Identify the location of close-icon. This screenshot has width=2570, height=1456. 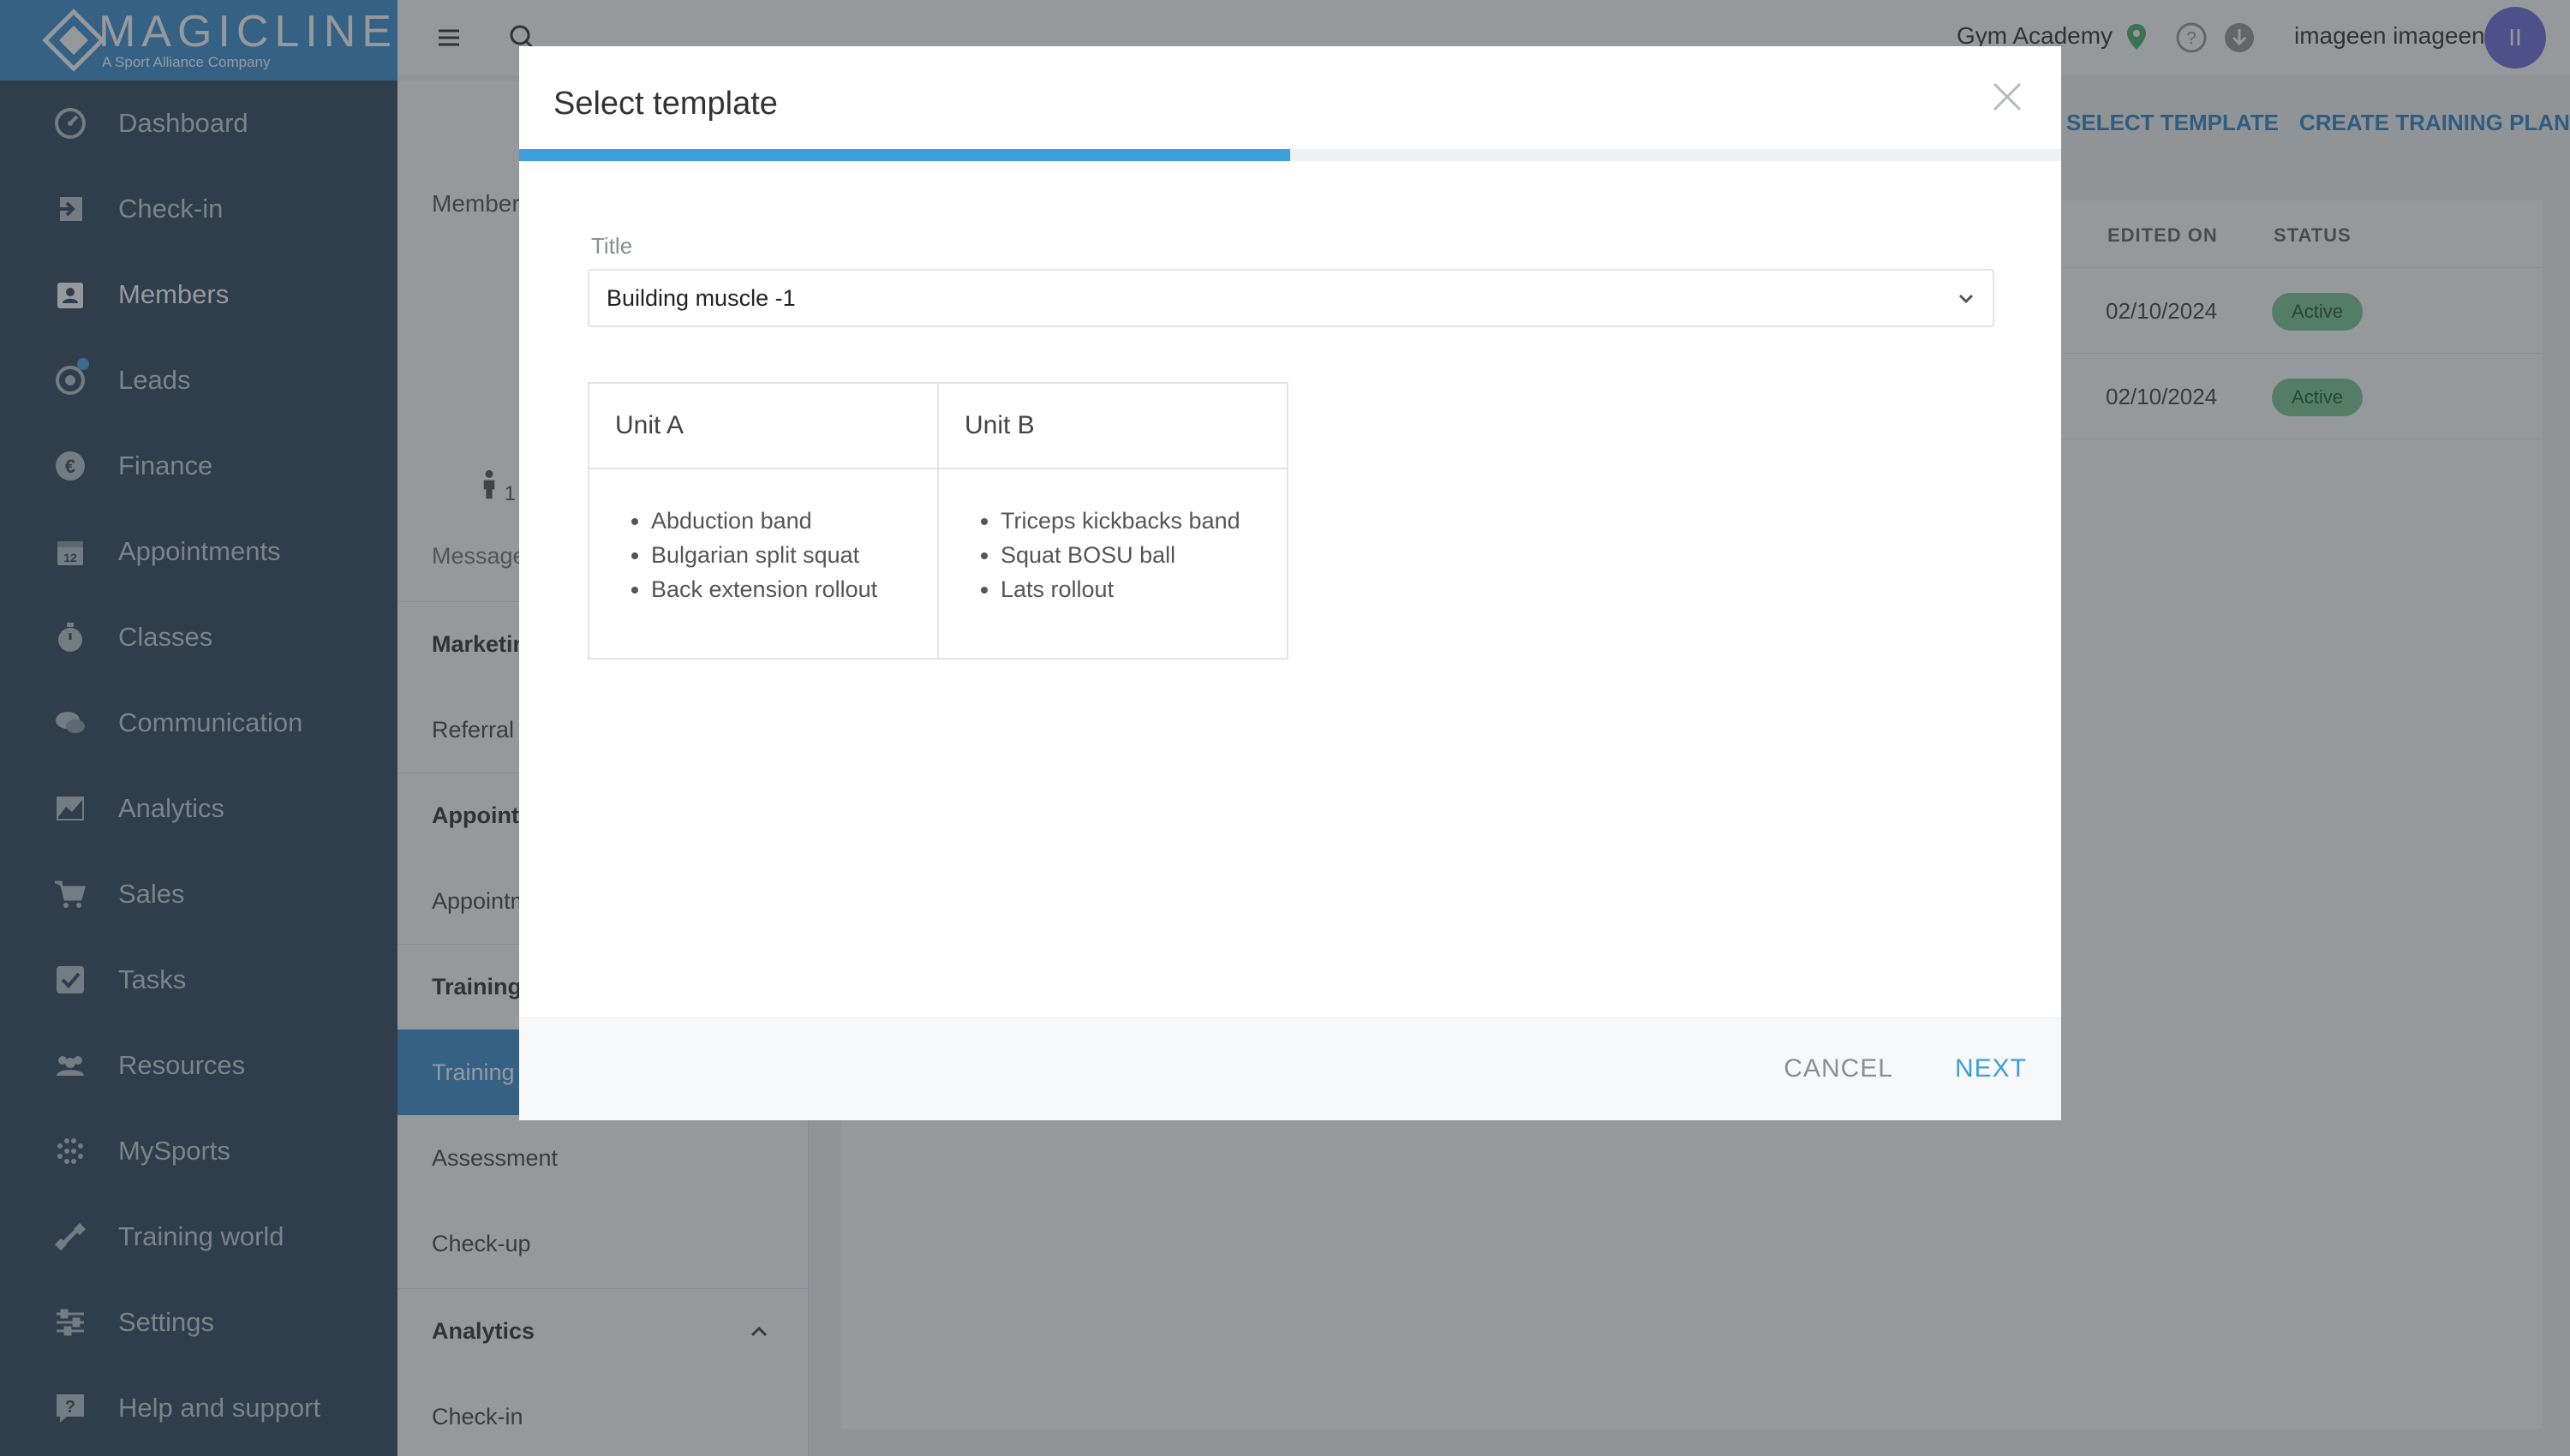
(2007, 97).